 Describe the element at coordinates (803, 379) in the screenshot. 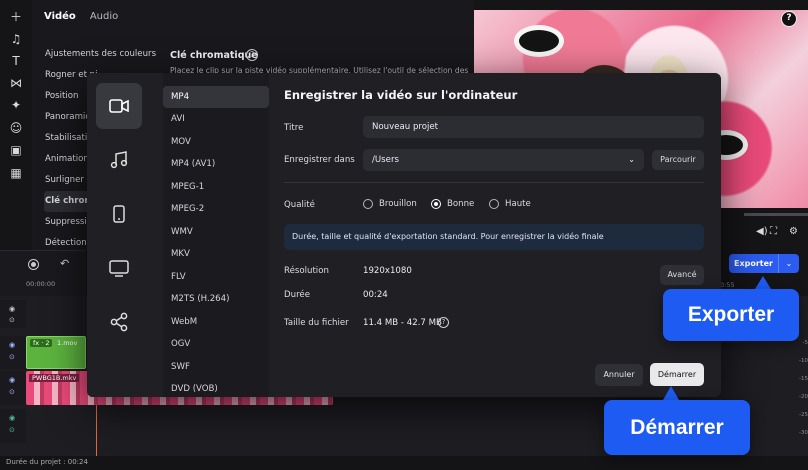

I see `meter-mark: -15` at that location.